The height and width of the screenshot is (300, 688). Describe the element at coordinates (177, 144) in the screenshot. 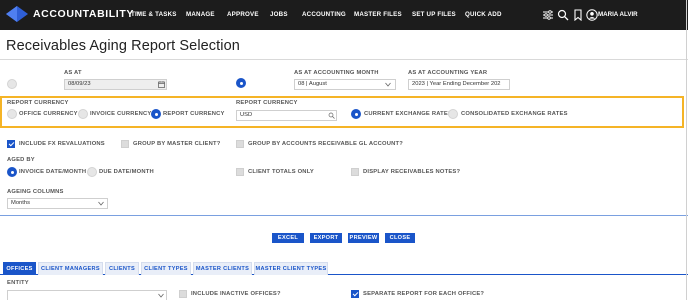

I see `group-master-client-label: GROUP BY MASTER CLIENT?` at that location.